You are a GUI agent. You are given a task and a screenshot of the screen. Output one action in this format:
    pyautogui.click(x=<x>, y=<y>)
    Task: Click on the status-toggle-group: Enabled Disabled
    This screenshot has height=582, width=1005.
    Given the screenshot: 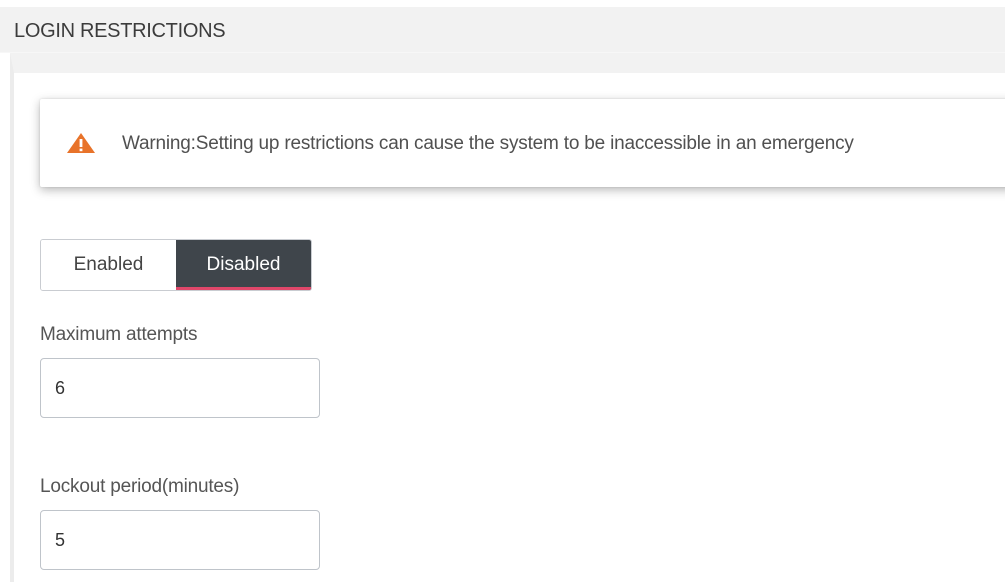 What is the action you would take?
    pyautogui.click(x=176, y=265)
    